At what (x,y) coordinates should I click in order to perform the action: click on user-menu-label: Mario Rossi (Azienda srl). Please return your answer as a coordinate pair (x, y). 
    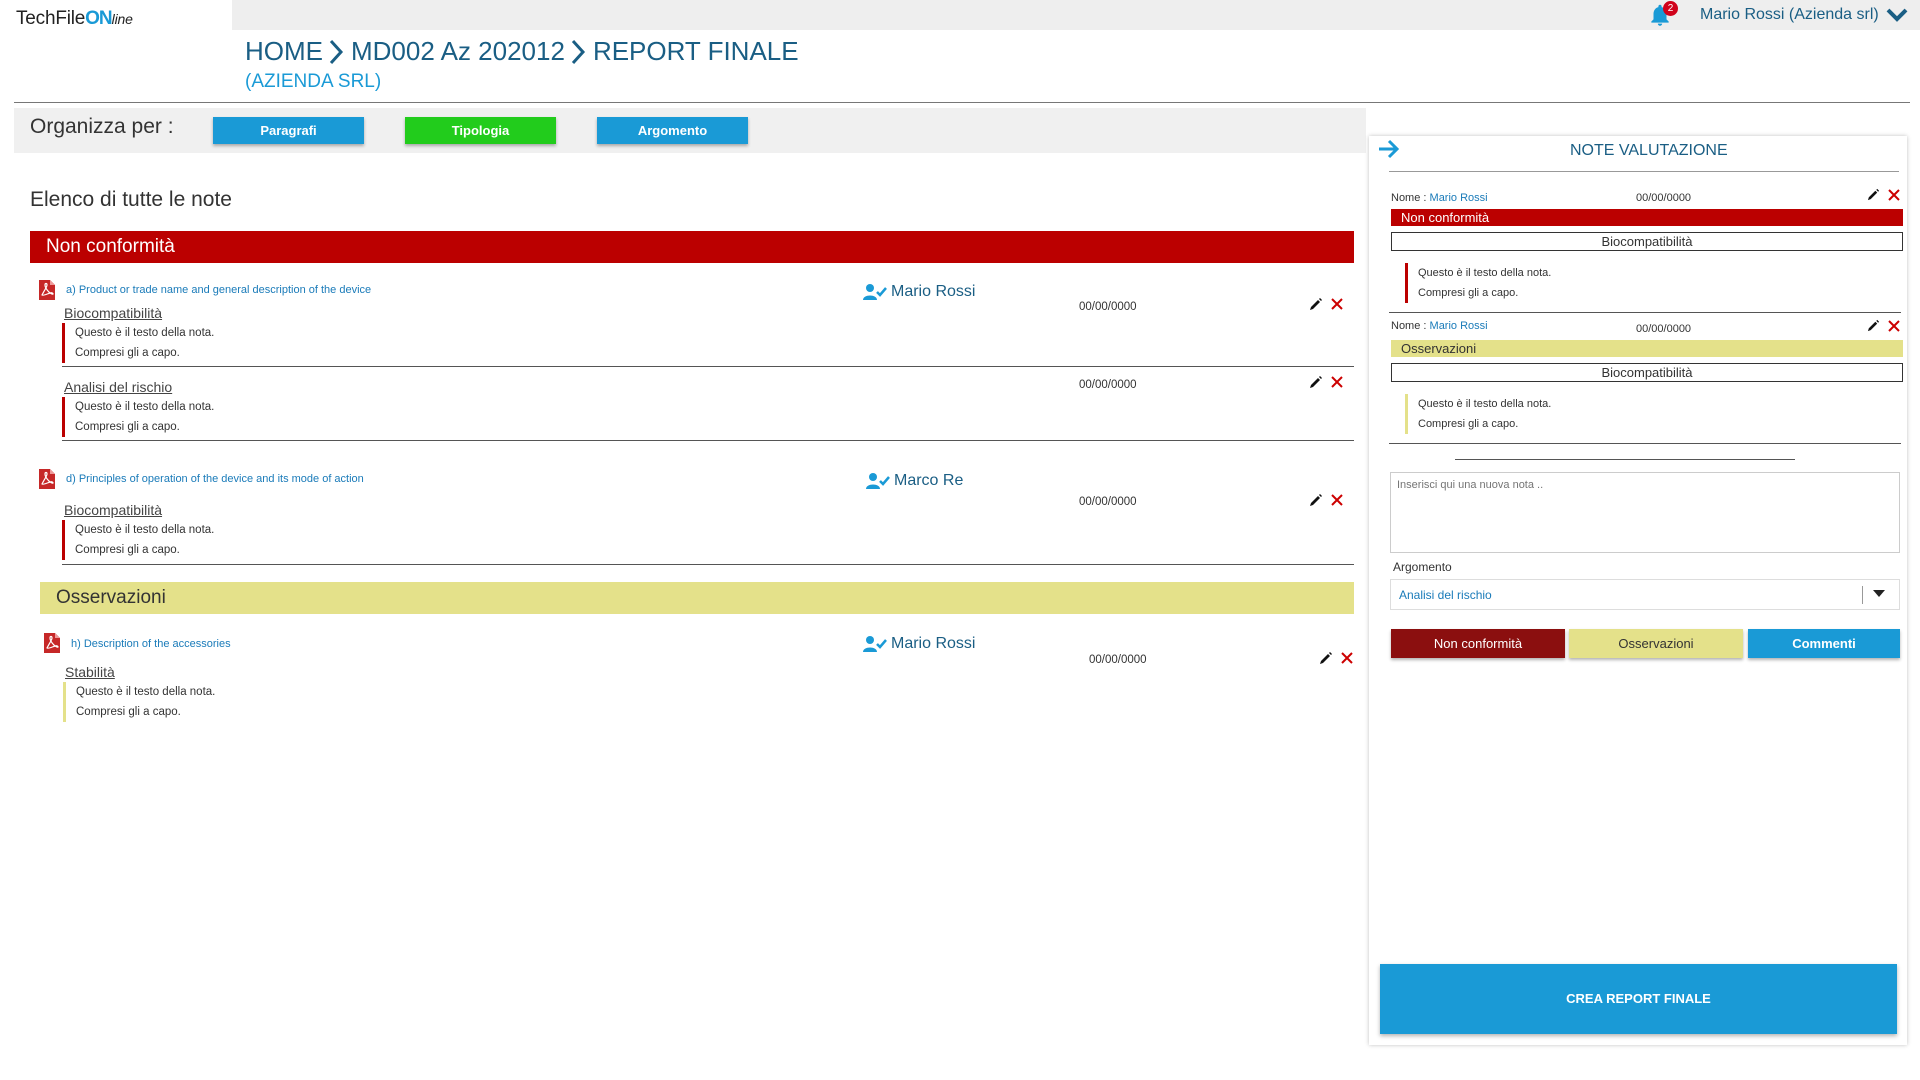
    Looking at the image, I should click on (1789, 15).